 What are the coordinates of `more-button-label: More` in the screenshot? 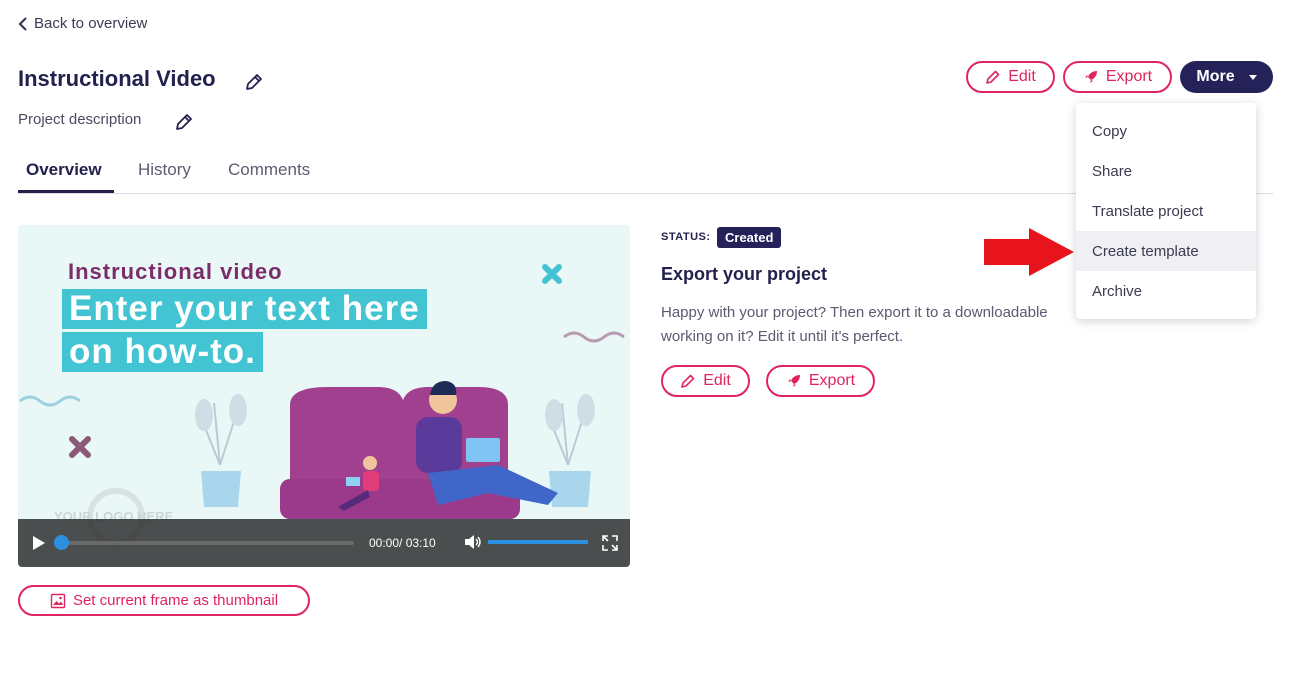 It's located at (1215, 76).